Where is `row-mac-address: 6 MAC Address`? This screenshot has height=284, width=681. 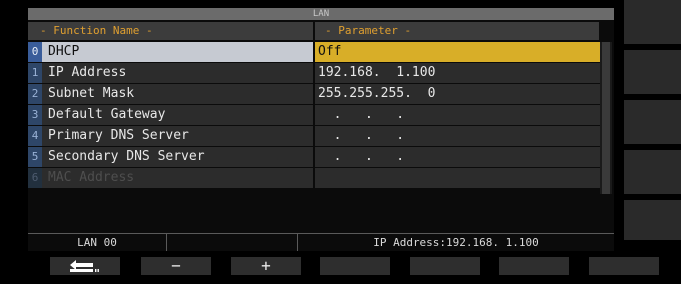 row-mac-address: 6 MAC Address is located at coordinates (314, 178).